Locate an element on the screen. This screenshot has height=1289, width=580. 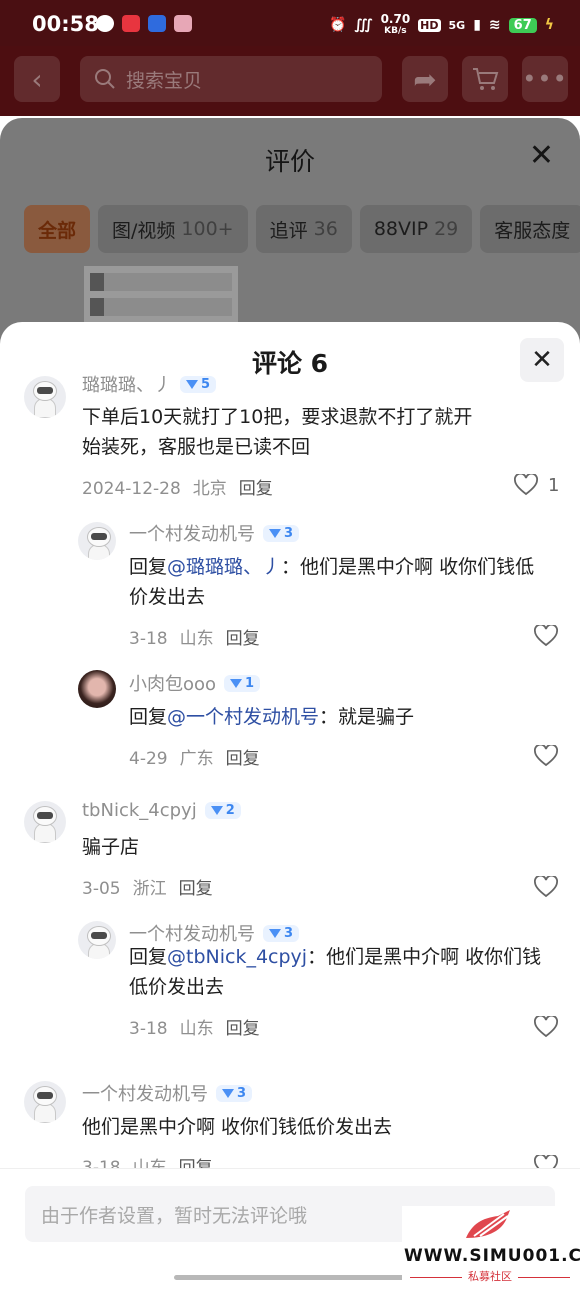
reply-text: 回复@一个村发动机号：就是骗子 is located at coordinates (339, 717).